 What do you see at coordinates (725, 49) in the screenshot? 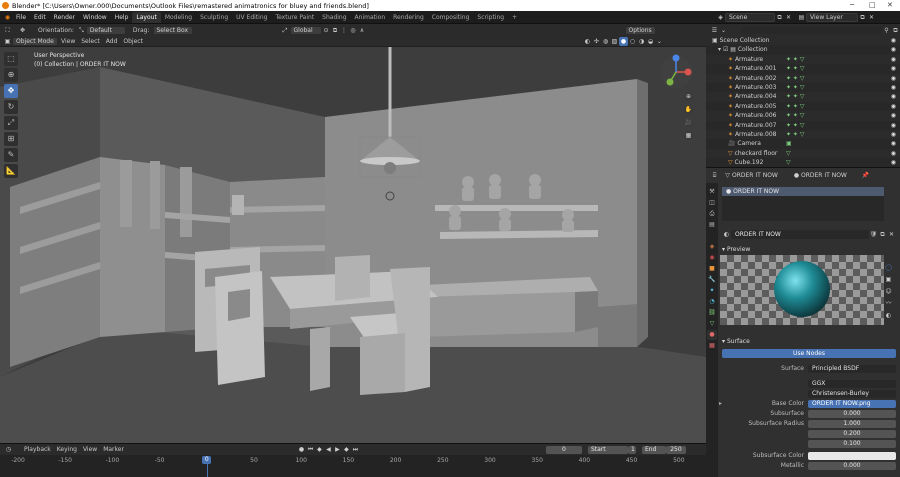
I see `collection-checkbox-icon: ☑` at bounding box center [725, 49].